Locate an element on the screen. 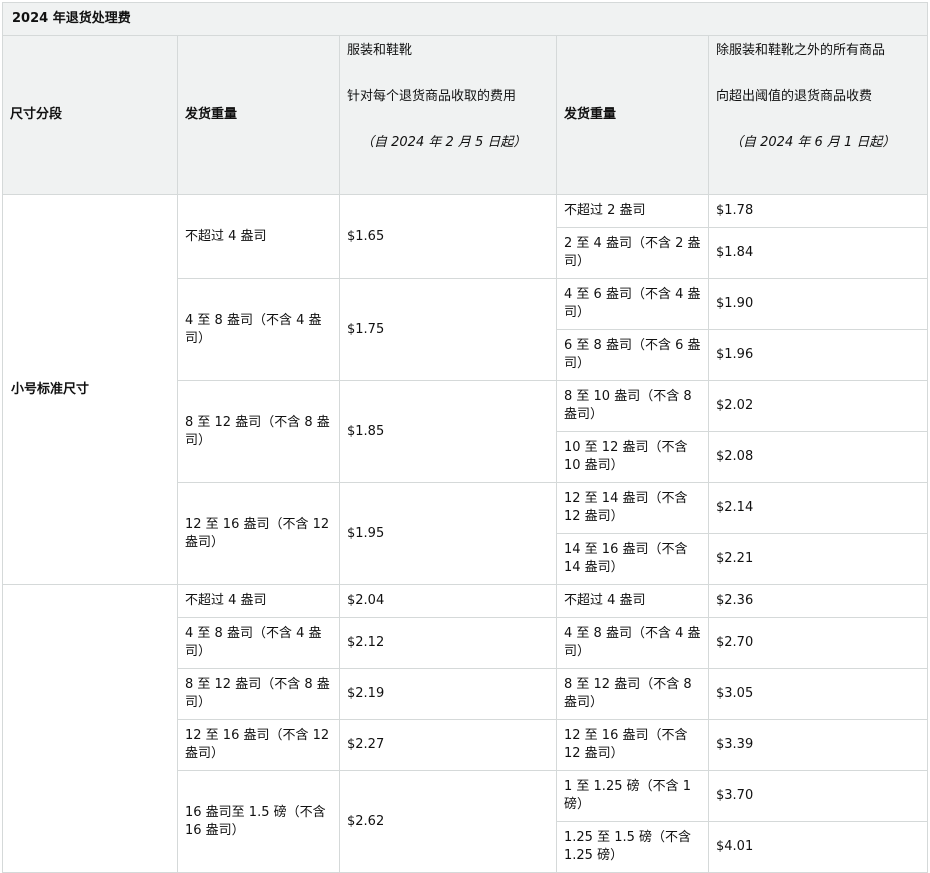 The width and height of the screenshot is (930, 873). weight-cell: 14 至 16 盎司（不含 14 盎司） is located at coordinates (632, 559).